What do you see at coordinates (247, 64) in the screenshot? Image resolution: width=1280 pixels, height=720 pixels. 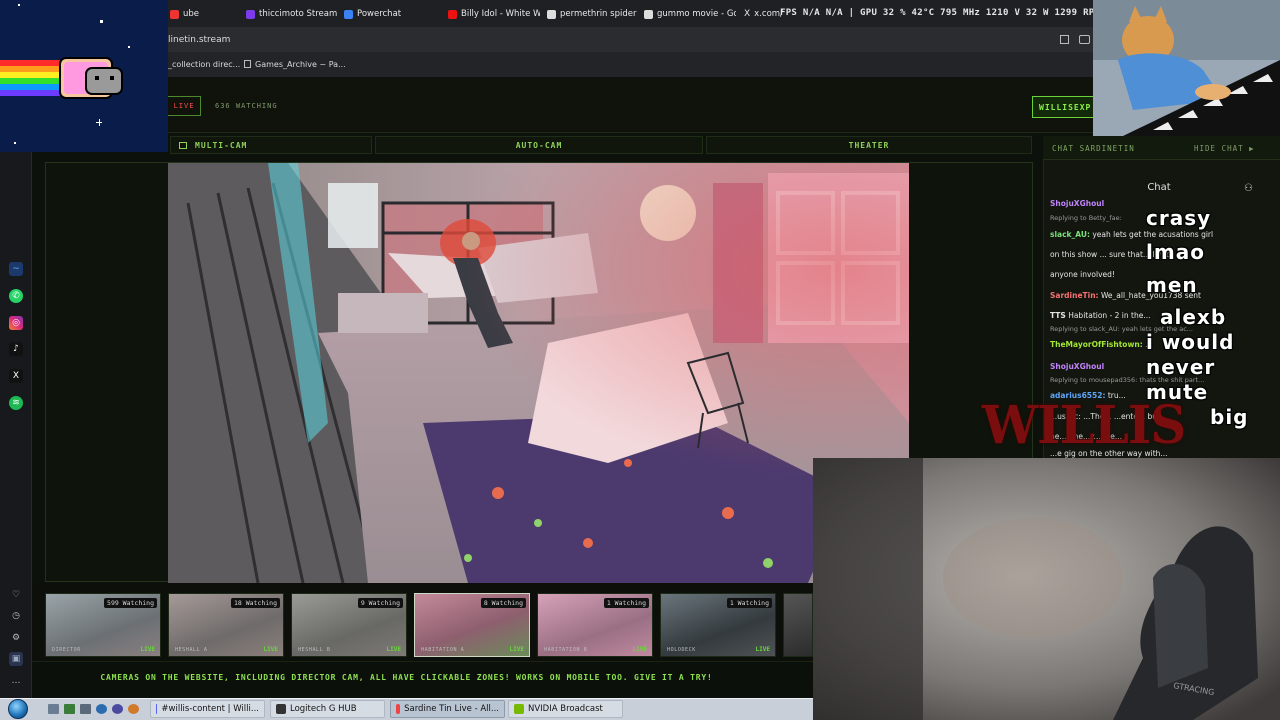 I see `bookmark-page-icon` at bounding box center [247, 64].